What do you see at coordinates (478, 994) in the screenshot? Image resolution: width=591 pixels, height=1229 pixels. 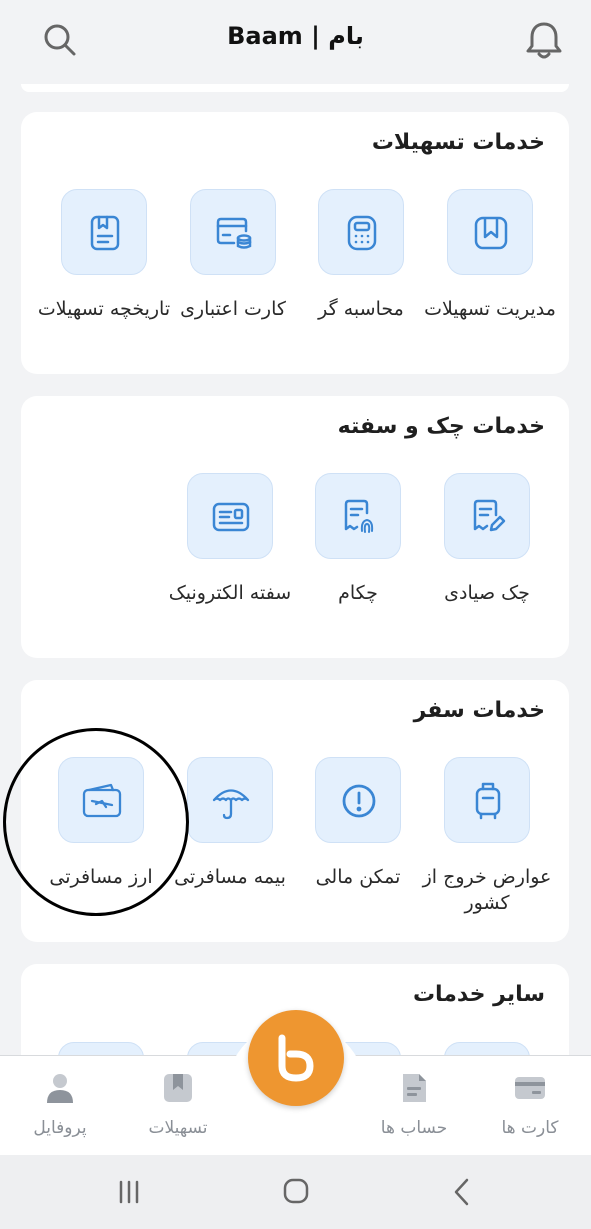 I see `section-title: سایر خدمات` at bounding box center [478, 994].